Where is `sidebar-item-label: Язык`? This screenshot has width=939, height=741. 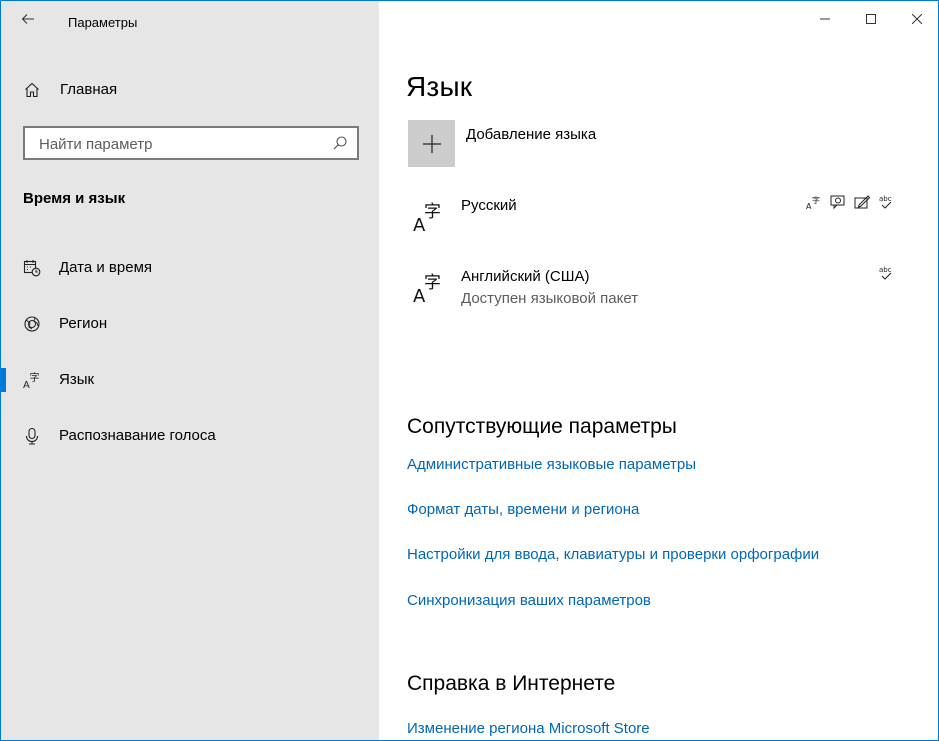
sidebar-item-label: Язык is located at coordinates (77, 379).